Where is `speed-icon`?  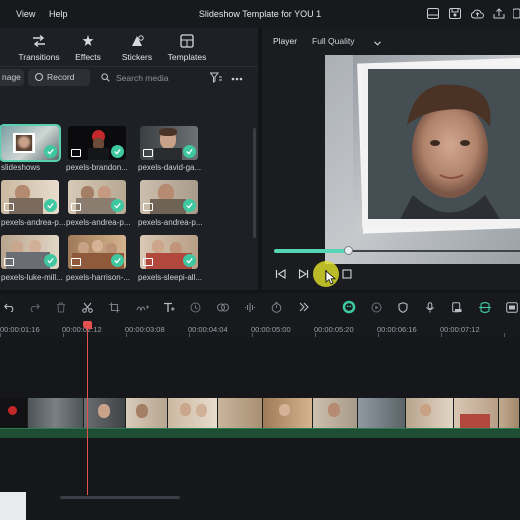
speed-icon is located at coordinates (143, 308).